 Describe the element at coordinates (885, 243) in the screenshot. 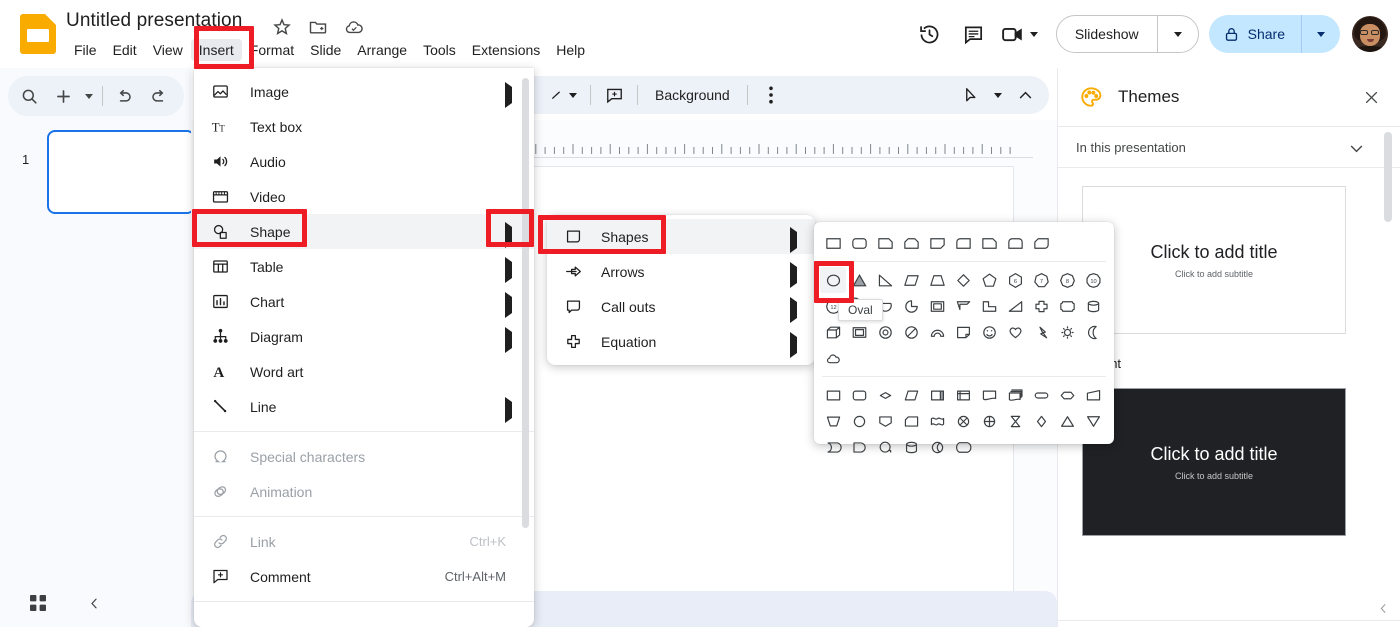

I see `shape-cell-snip-single-corner-rectangle` at that location.